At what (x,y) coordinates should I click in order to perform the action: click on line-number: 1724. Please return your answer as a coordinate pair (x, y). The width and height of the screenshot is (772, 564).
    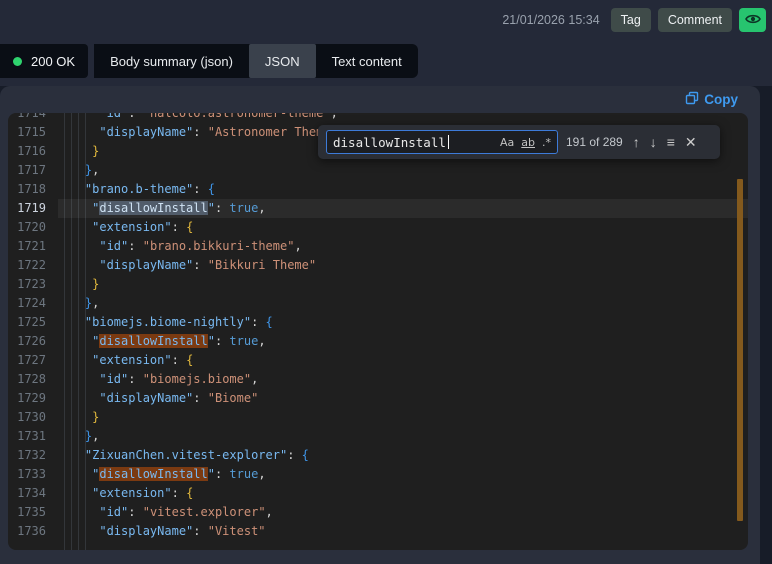
    Looking at the image, I should click on (31, 303).